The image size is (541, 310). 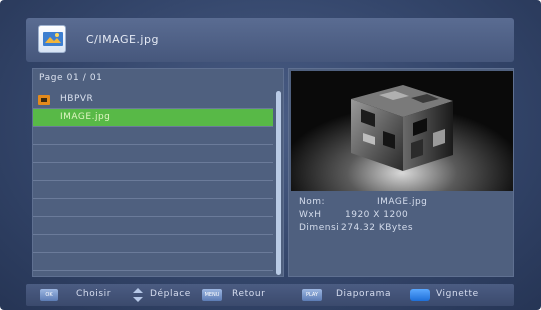 I want to click on hint-thumbnail: Vignette, so click(x=457, y=294).